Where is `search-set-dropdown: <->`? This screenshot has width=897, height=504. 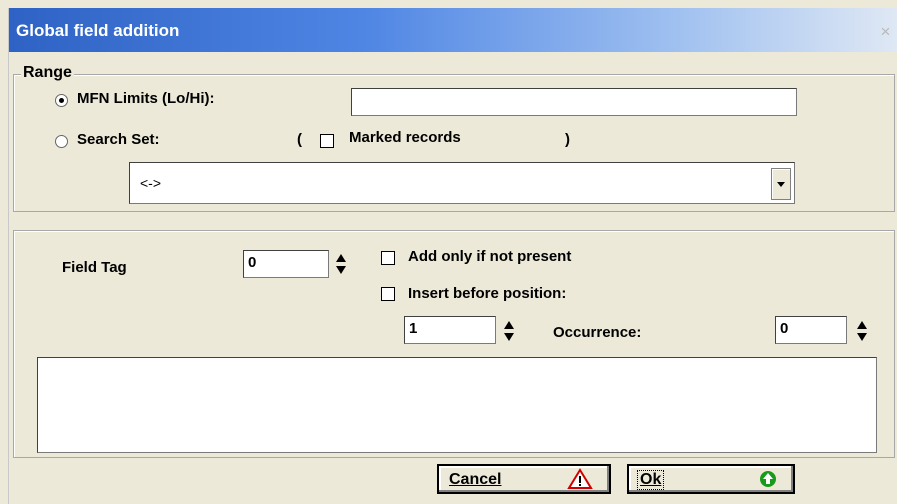 search-set-dropdown: <-> is located at coordinates (462, 183).